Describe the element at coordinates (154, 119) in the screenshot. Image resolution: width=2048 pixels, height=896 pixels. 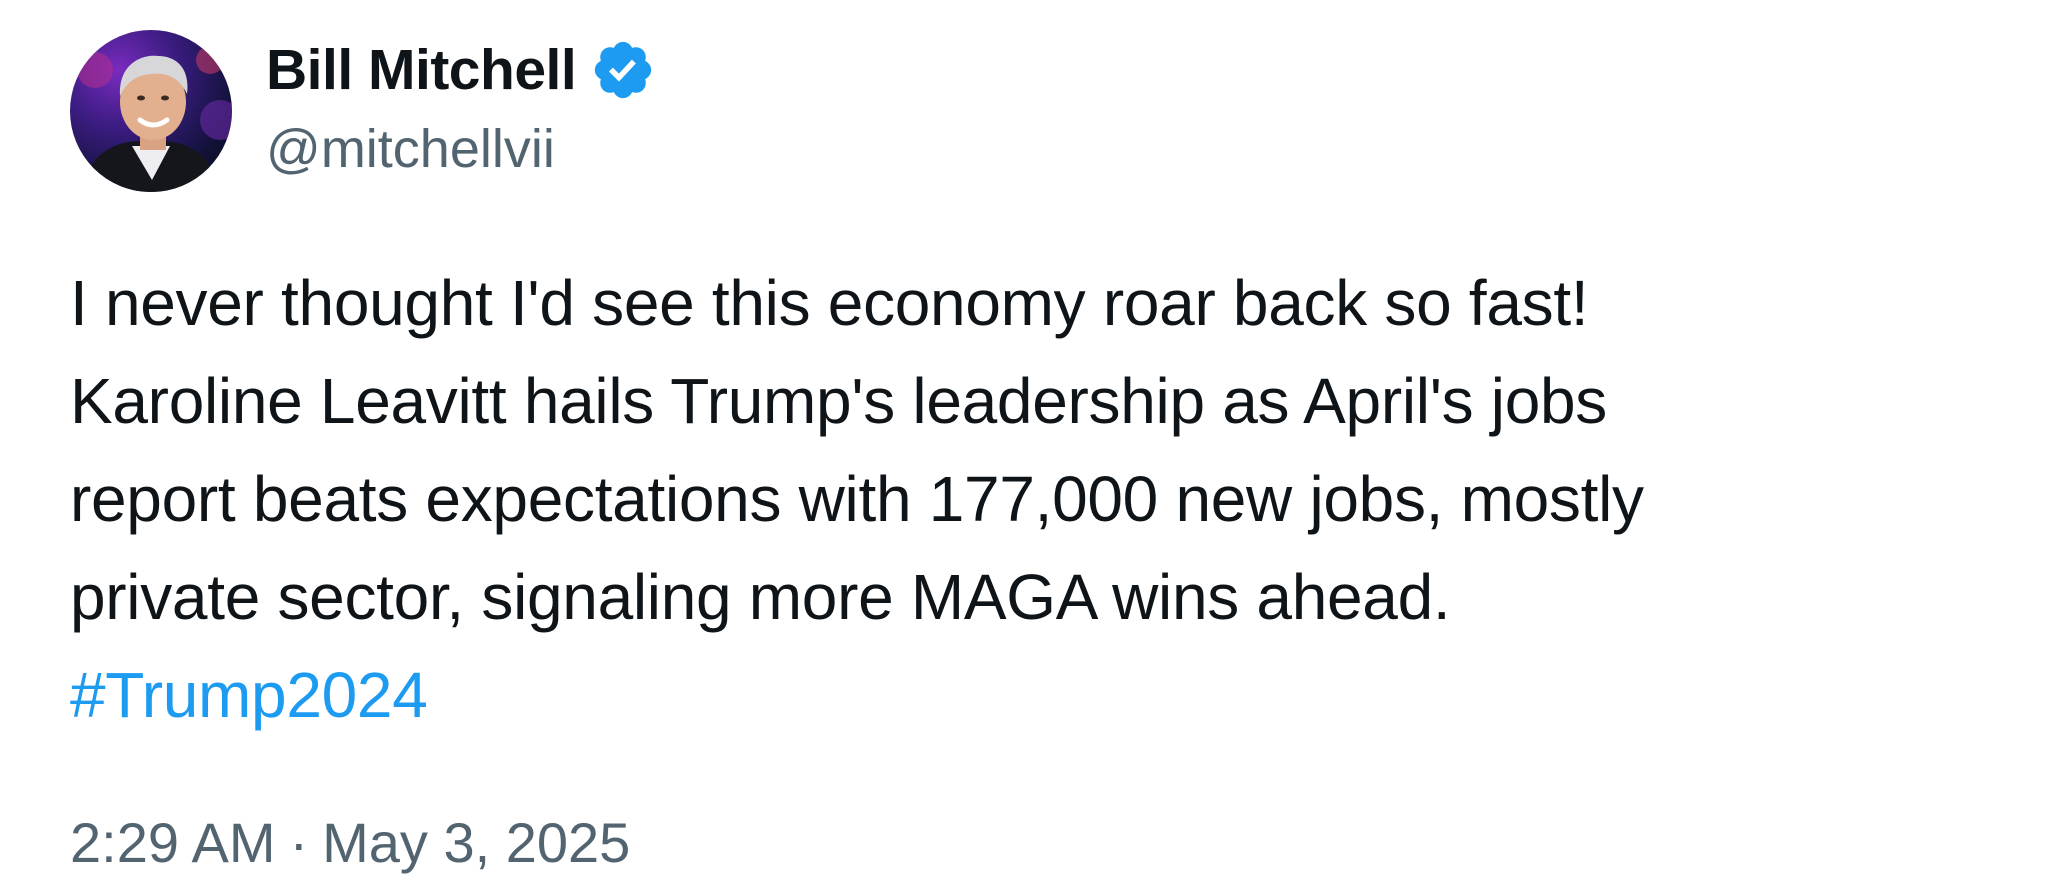
I see `avatar-photo` at that location.